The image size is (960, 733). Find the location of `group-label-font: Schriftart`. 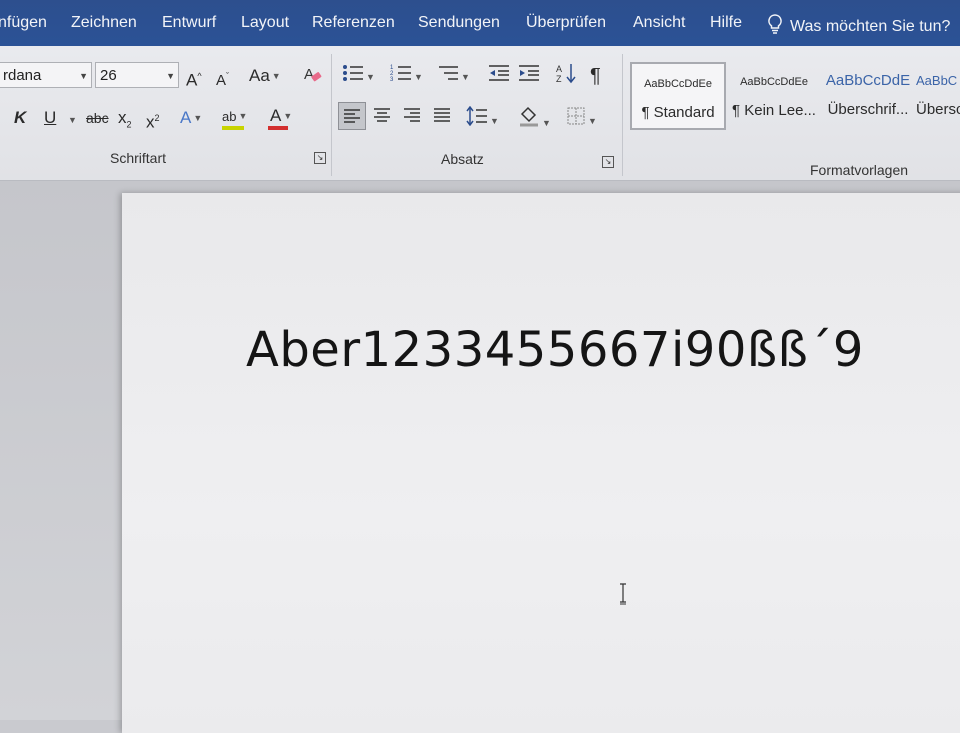

group-label-font: Schriftart is located at coordinates (138, 158).